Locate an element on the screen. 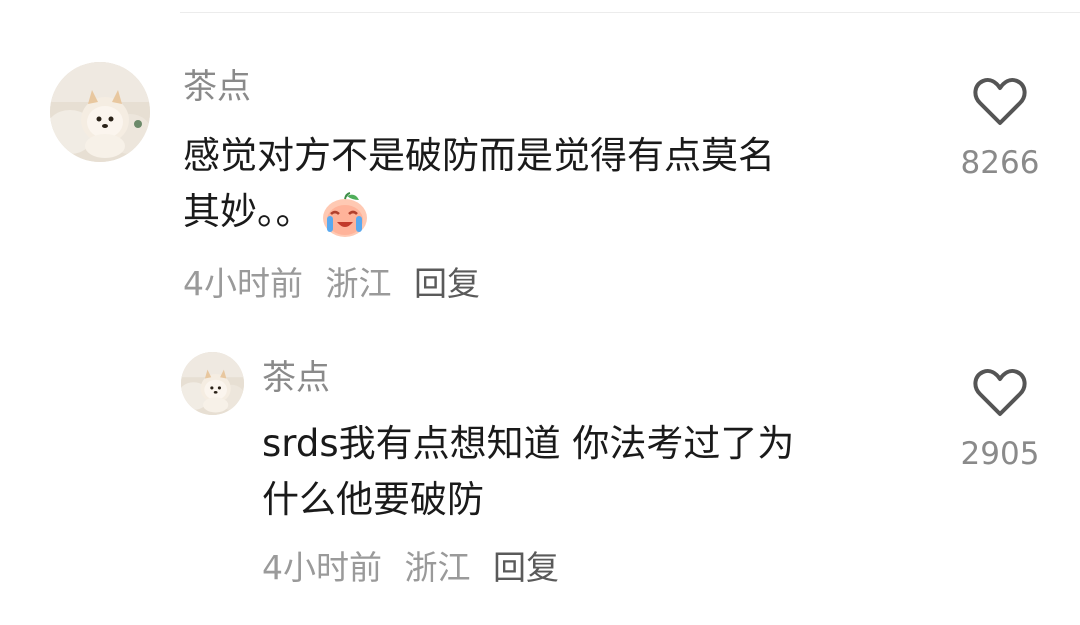 The width and height of the screenshot is (1080, 625). comment-text-line: 其妙。。 is located at coordinates (479, 212).